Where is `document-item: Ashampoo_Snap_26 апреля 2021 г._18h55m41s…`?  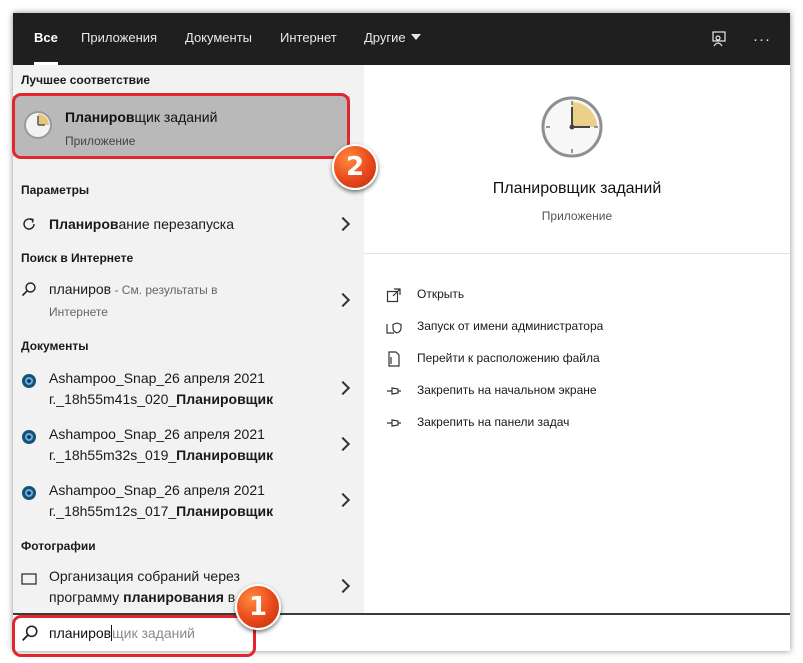
document-item: Ashampoo_Snap_26 апреля 2021 г._18h55m41s… is located at coordinates (187, 388).